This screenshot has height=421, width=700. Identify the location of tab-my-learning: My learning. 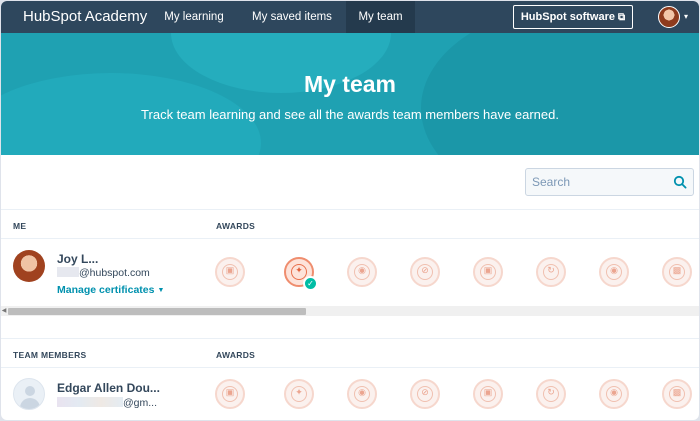
(194, 17).